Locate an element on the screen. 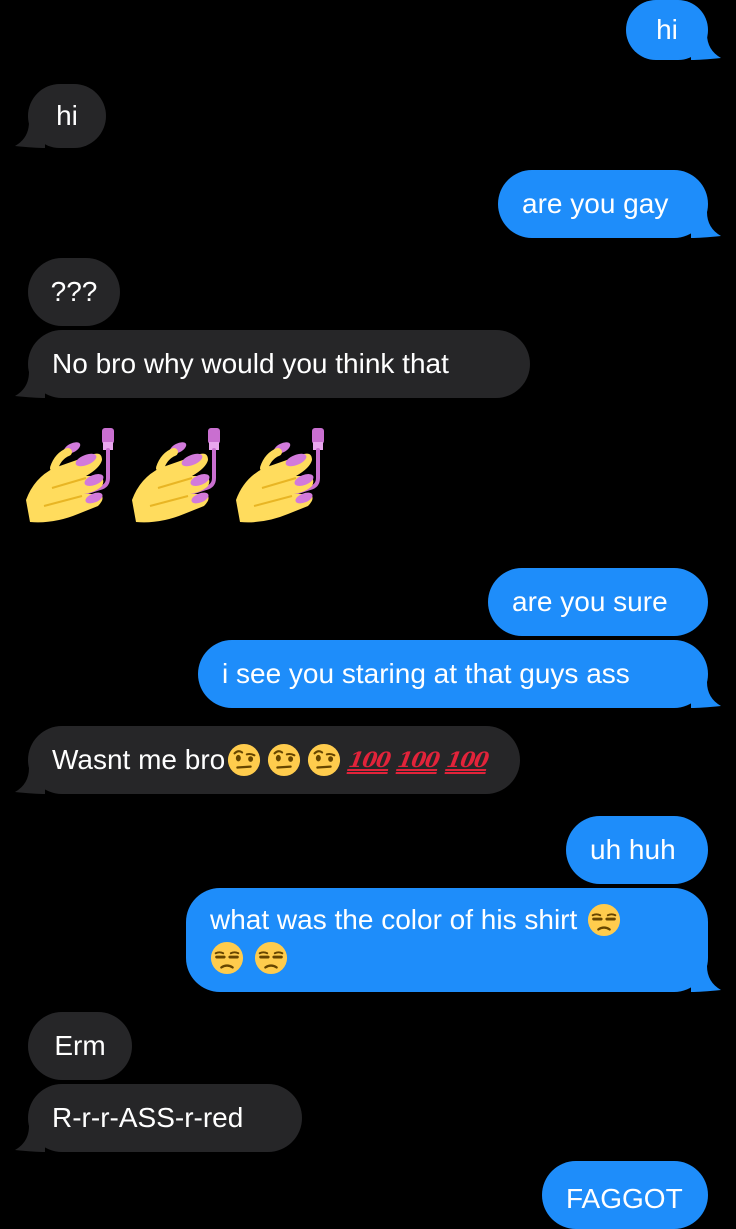 The height and width of the screenshot is (1229, 736). emoji-message is located at coordinates (184, 476).